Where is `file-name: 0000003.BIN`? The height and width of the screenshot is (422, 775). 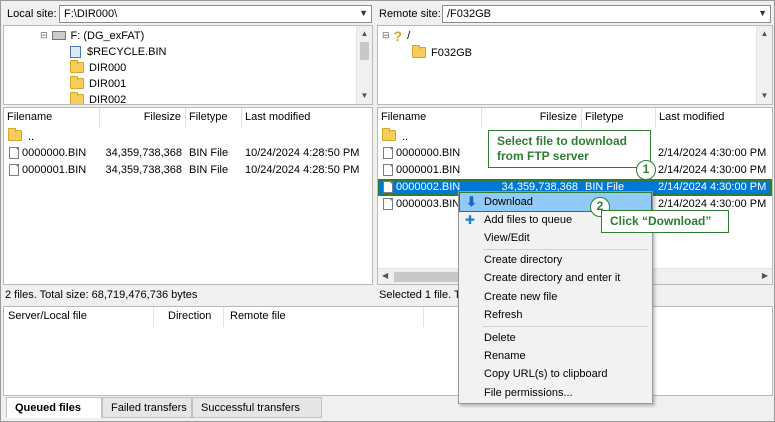 file-name: 0000003.BIN is located at coordinates (428, 204).